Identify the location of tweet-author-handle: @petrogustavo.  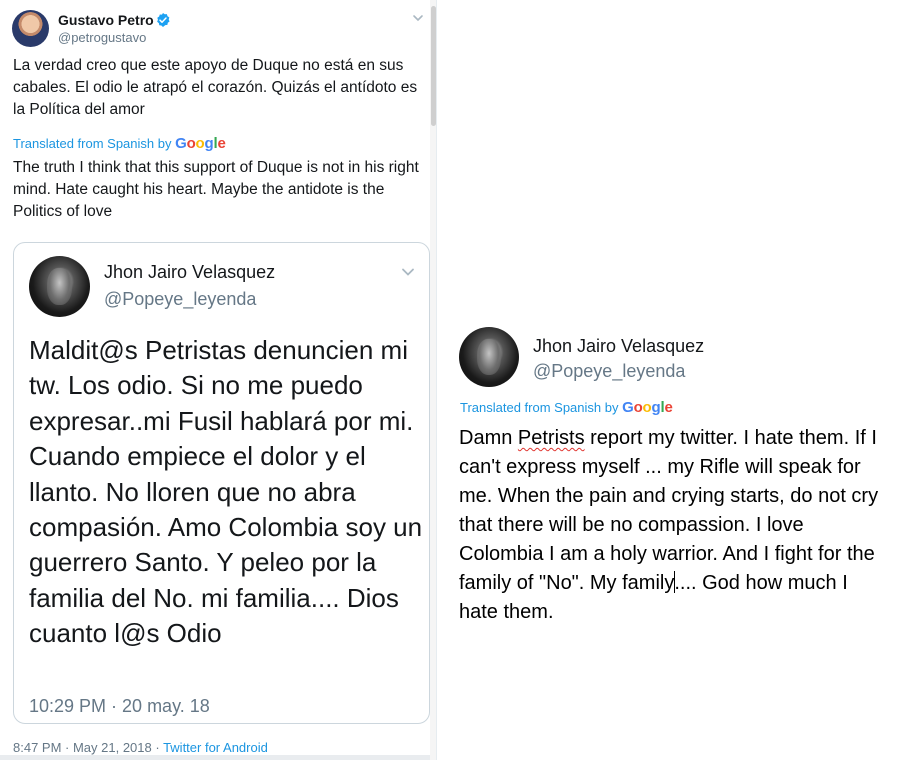
(102, 37).